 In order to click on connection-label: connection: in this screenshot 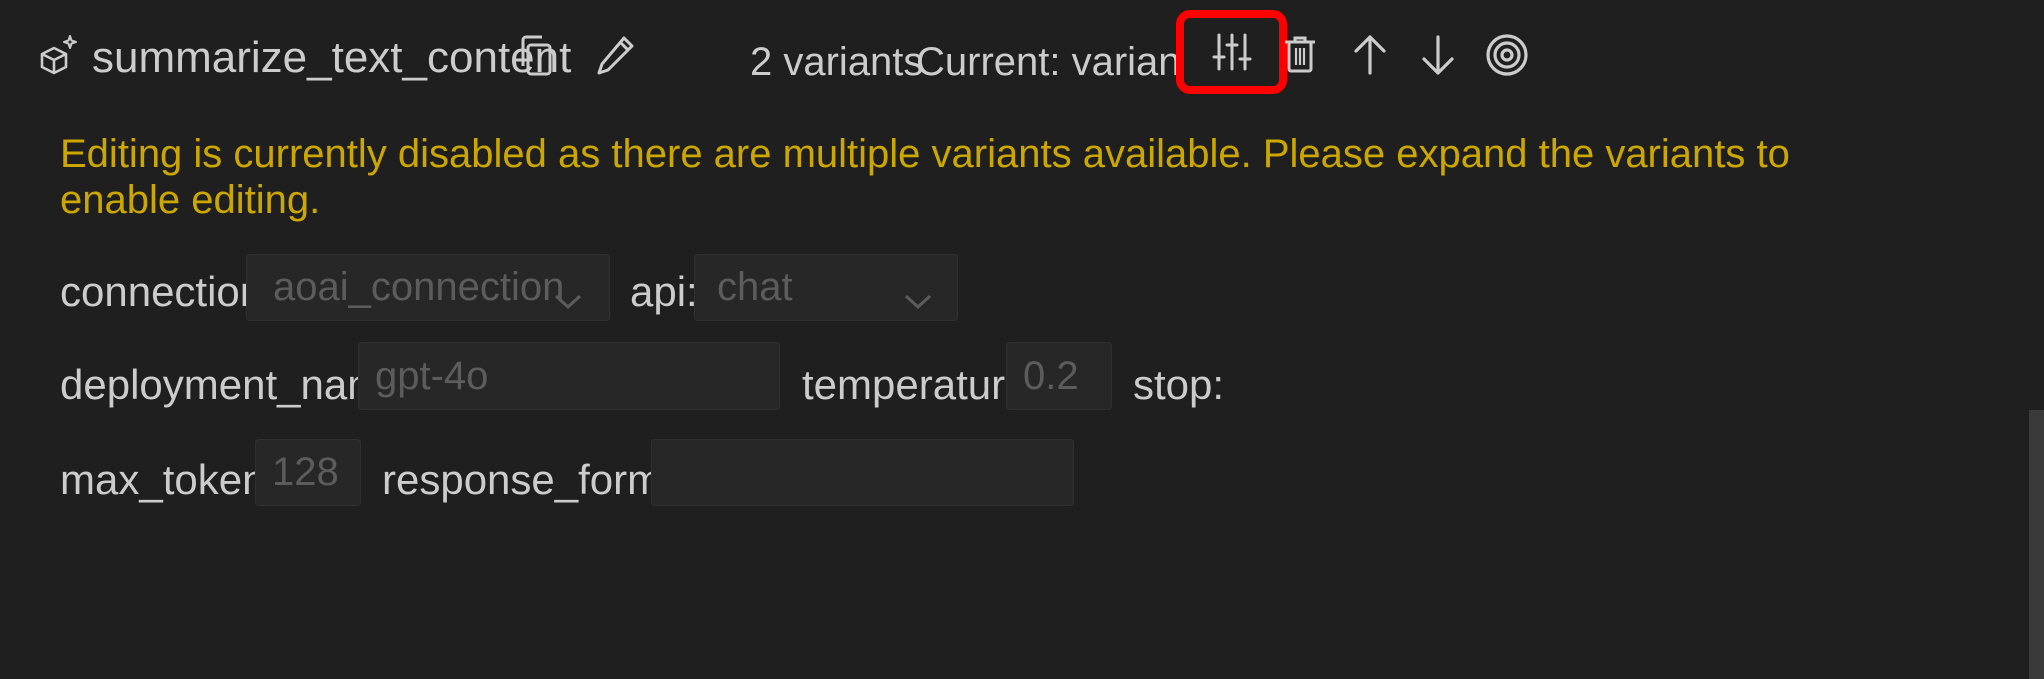, I will do `click(167, 291)`.